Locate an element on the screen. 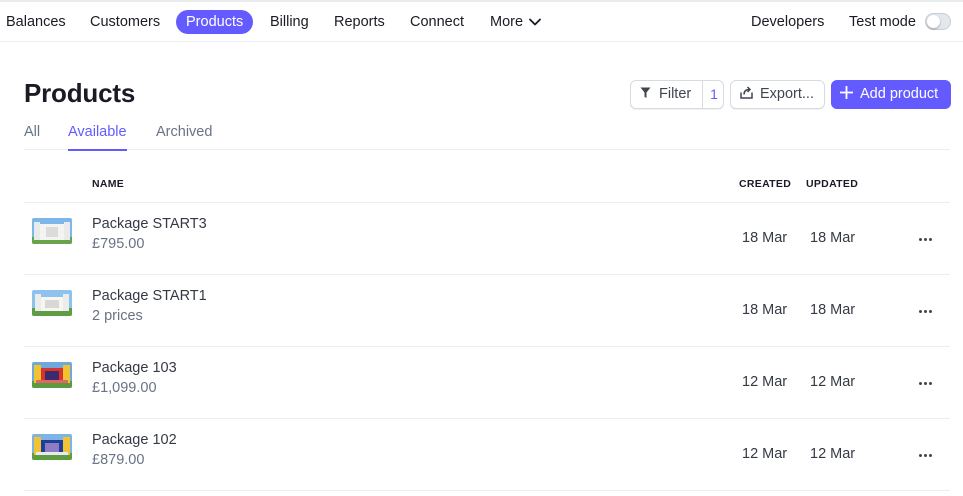 Image resolution: width=963 pixels, height=496 pixels. nav-connect: Connect is located at coordinates (437, 22).